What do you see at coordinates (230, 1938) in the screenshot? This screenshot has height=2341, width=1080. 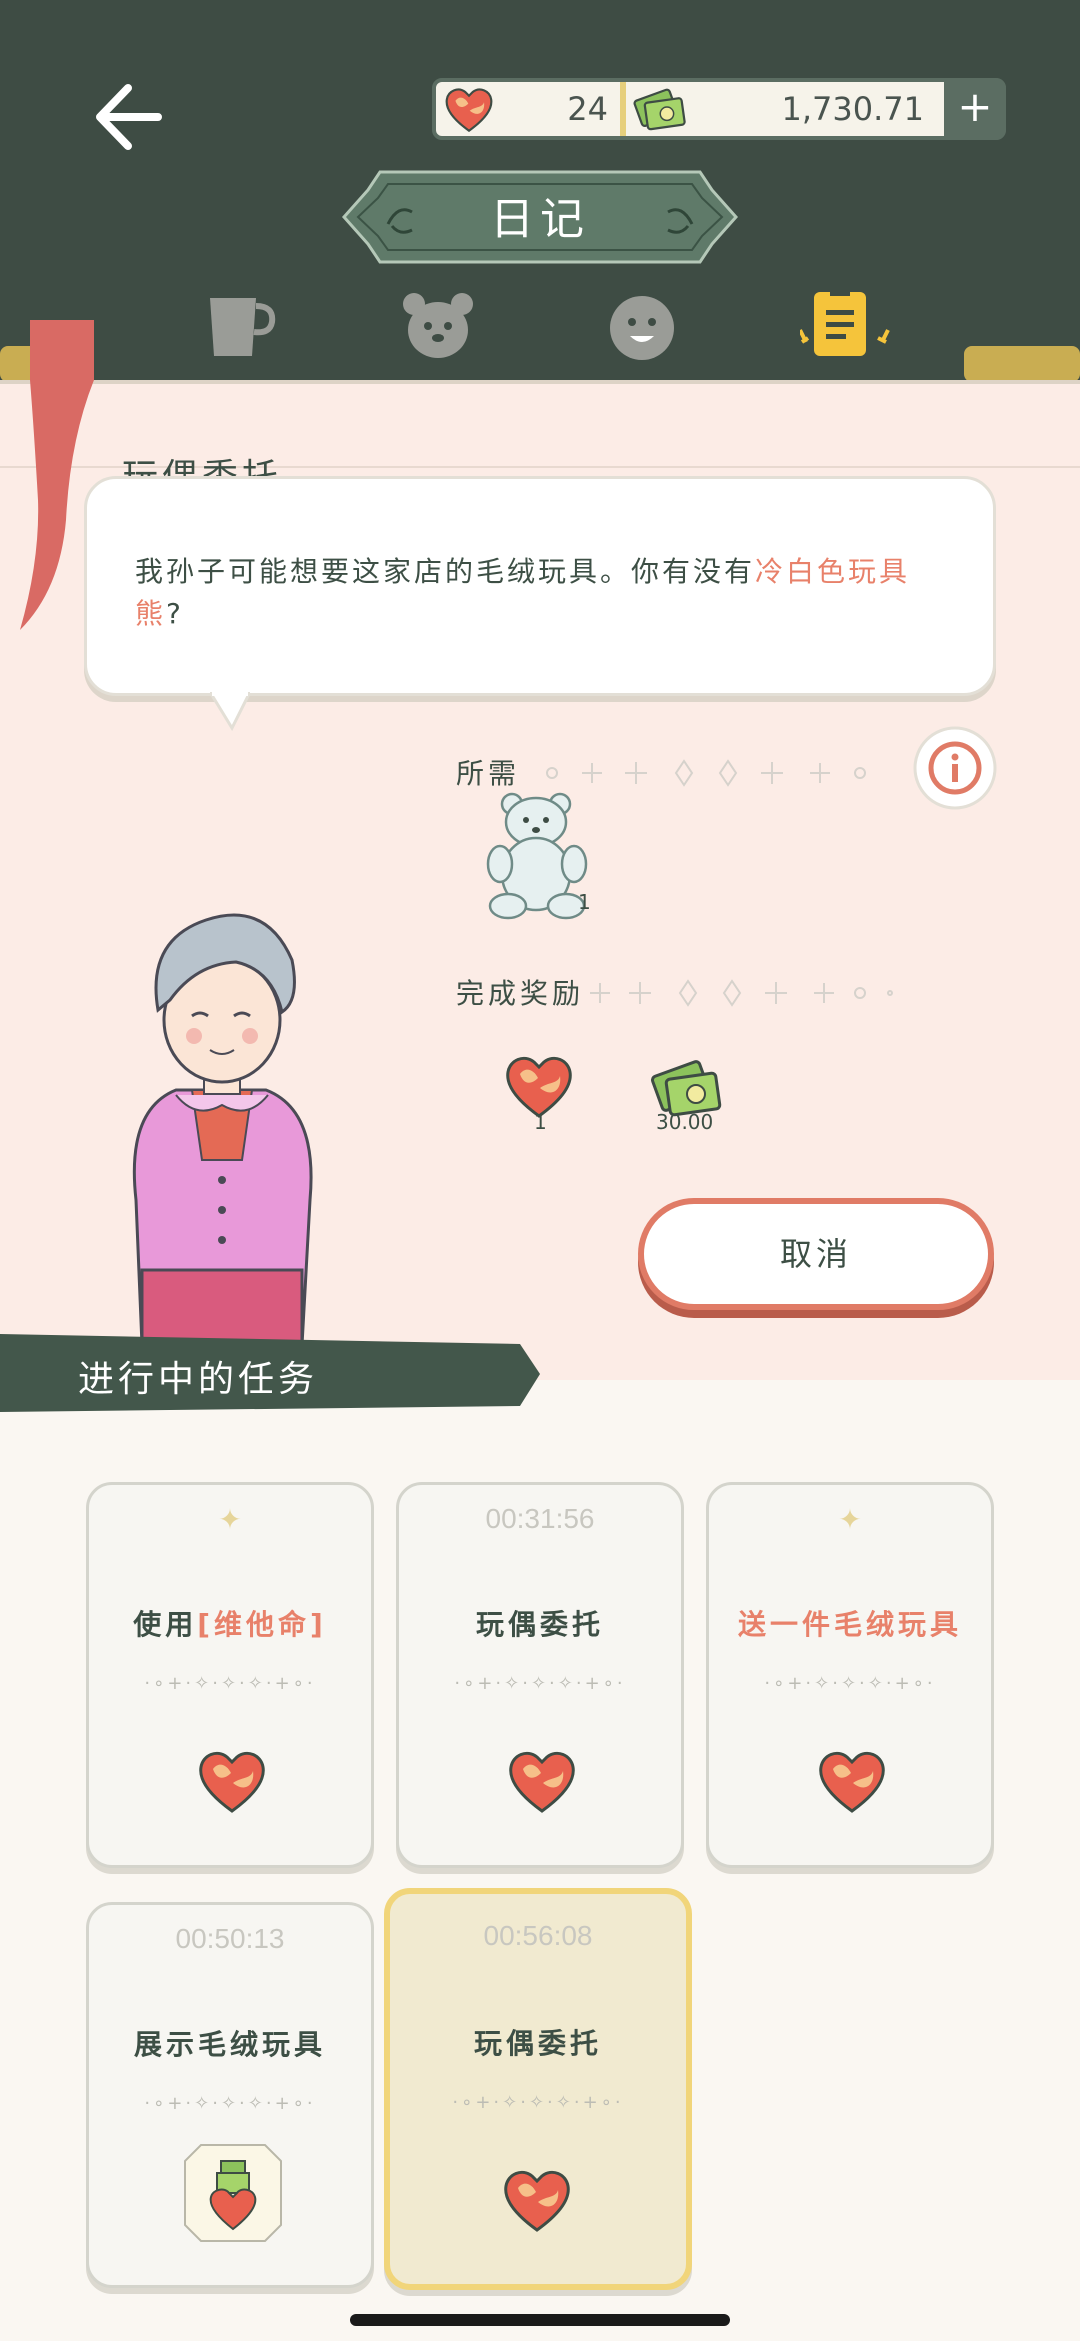 I see `task-timer: 00:50:13` at bounding box center [230, 1938].